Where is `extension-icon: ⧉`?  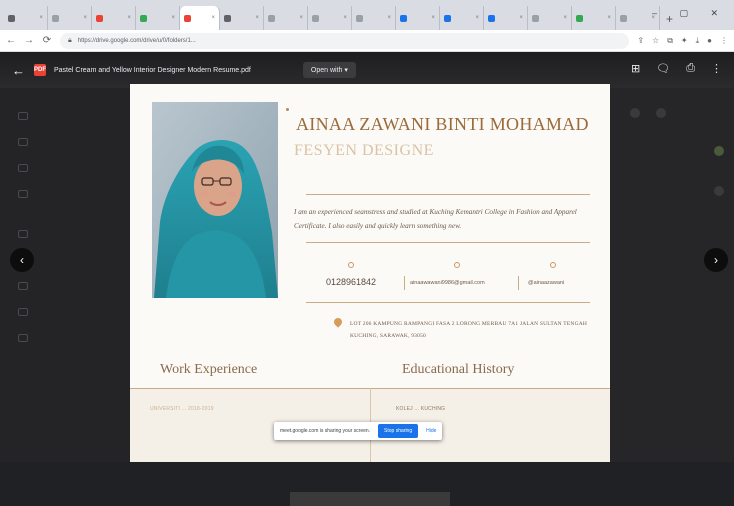
extension-icon: ⧉ is located at coordinates (670, 41).